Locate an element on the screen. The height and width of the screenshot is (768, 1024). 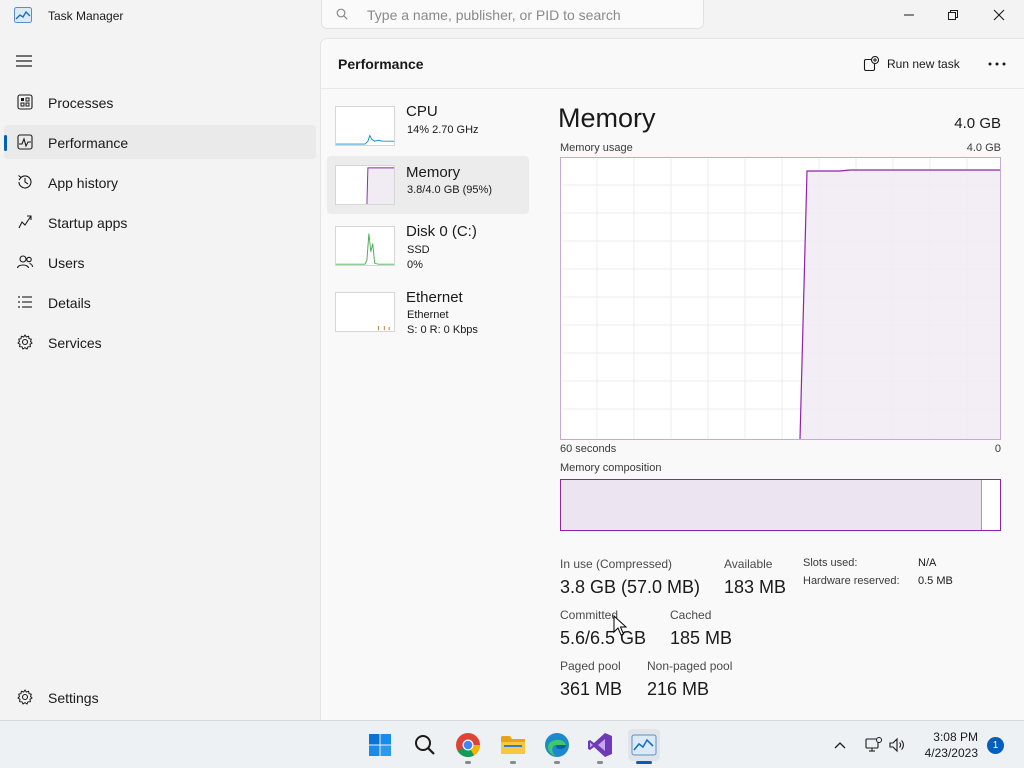
restore-icon is located at coordinates (953, 15).